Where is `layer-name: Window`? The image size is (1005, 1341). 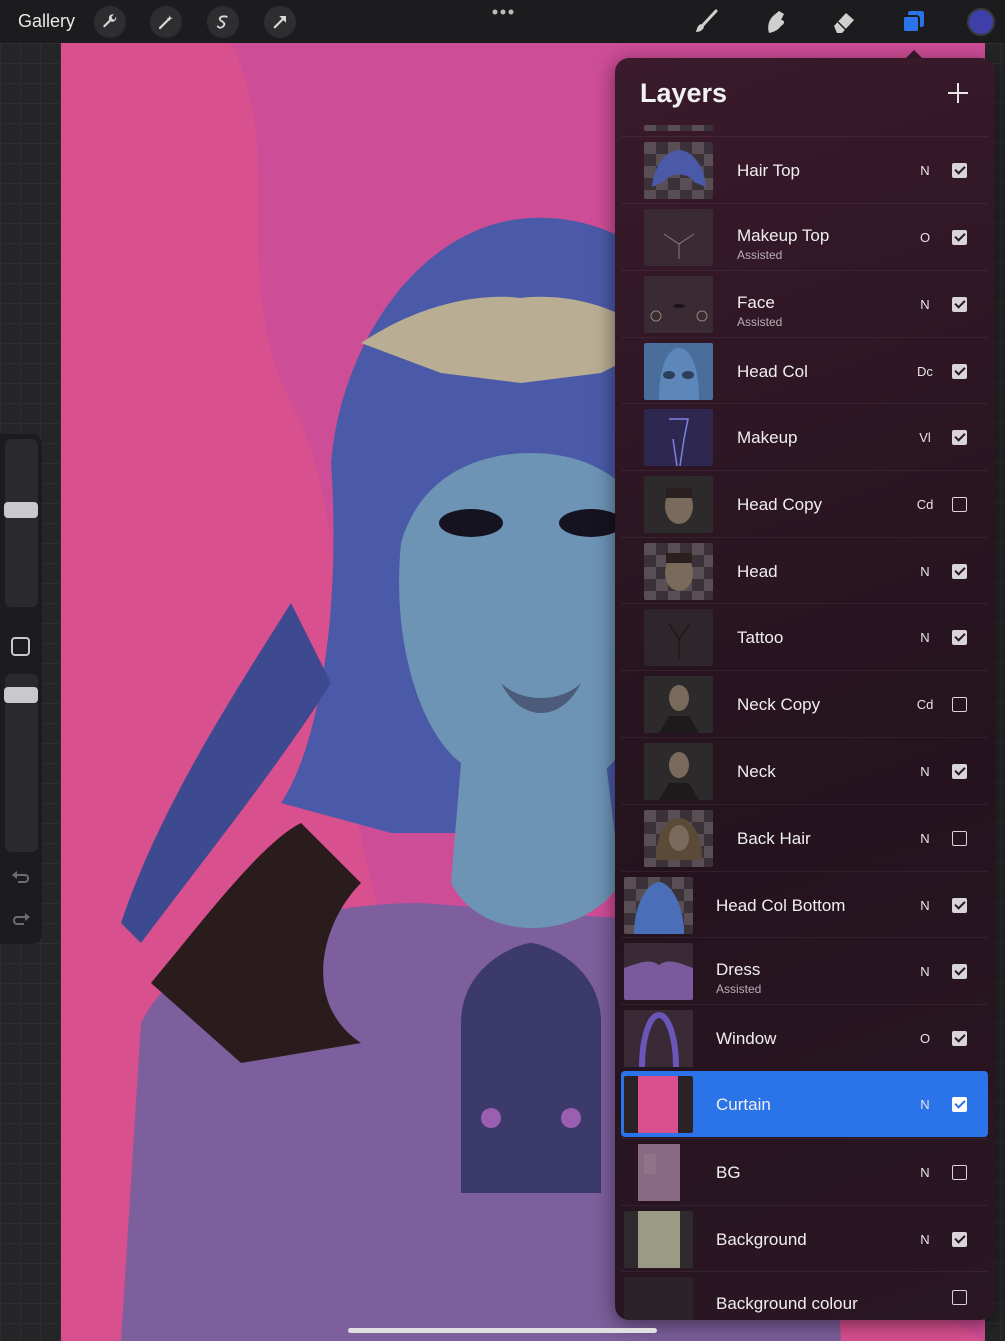
layer-name: Window is located at coordinates (746, 1038).